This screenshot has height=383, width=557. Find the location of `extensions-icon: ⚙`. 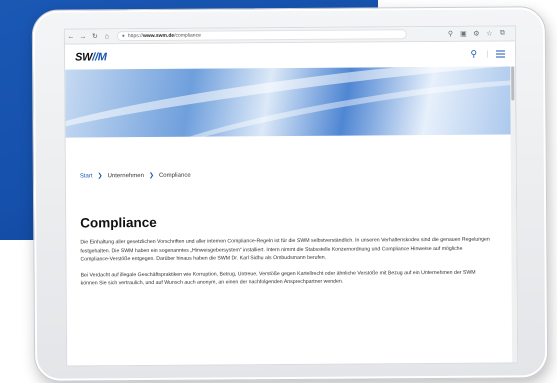

extensions-icon: ⚙ is located at coordinates (476, 34).